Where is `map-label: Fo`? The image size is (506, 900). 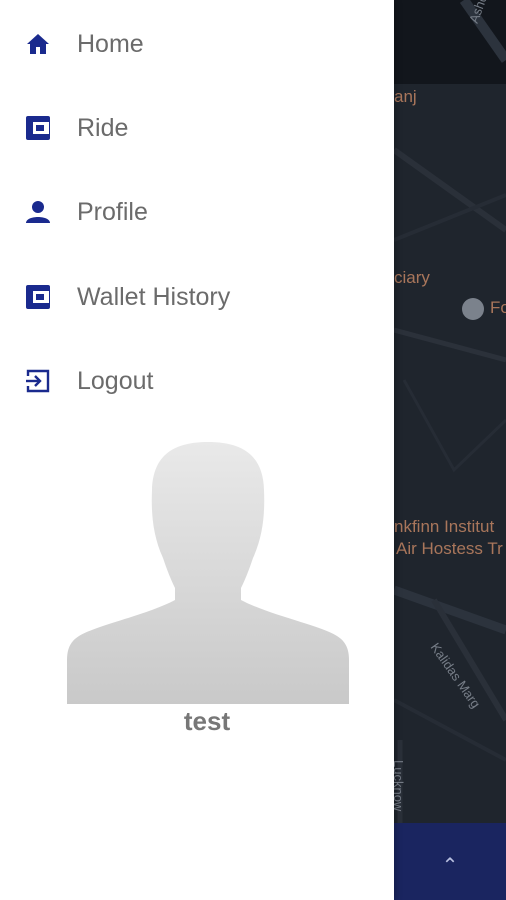
map-label: Fo is located at coordinates (498, 307).